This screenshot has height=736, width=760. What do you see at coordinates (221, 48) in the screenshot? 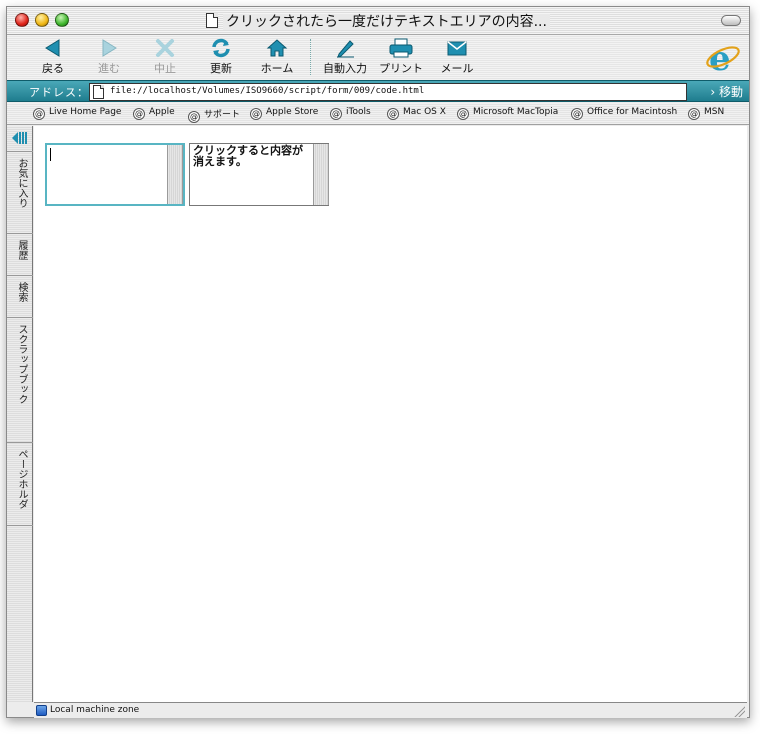
I see `refresh-icon` at bounding box center [221, 48].